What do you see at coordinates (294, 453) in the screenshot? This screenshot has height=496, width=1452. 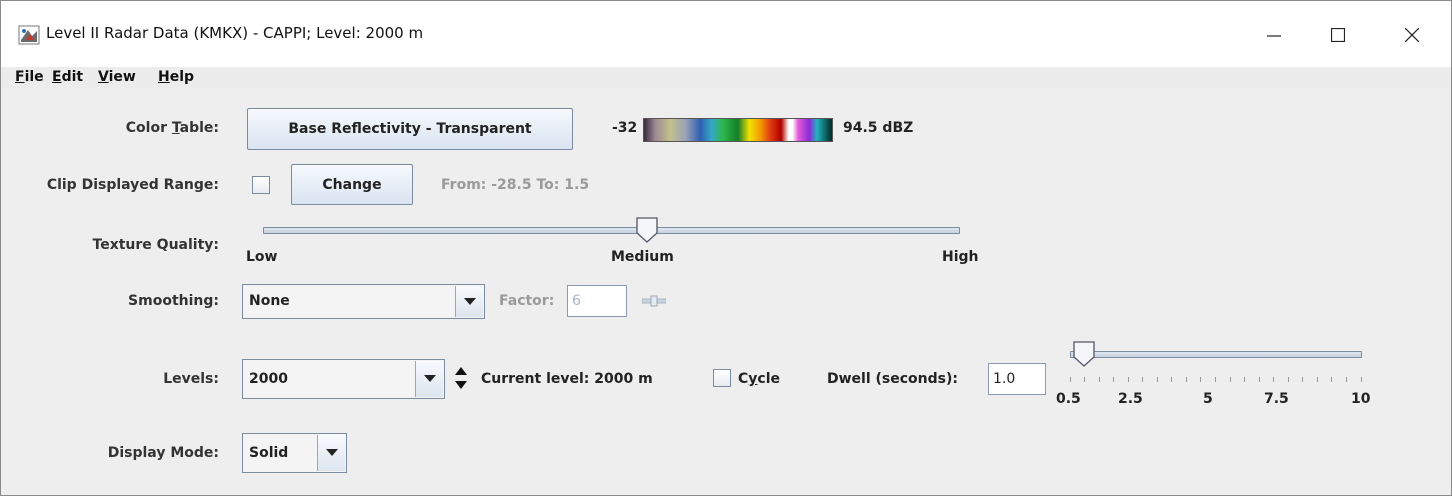 I see `display-mode-dropdown: Solid` at bounding box center [294, 453].